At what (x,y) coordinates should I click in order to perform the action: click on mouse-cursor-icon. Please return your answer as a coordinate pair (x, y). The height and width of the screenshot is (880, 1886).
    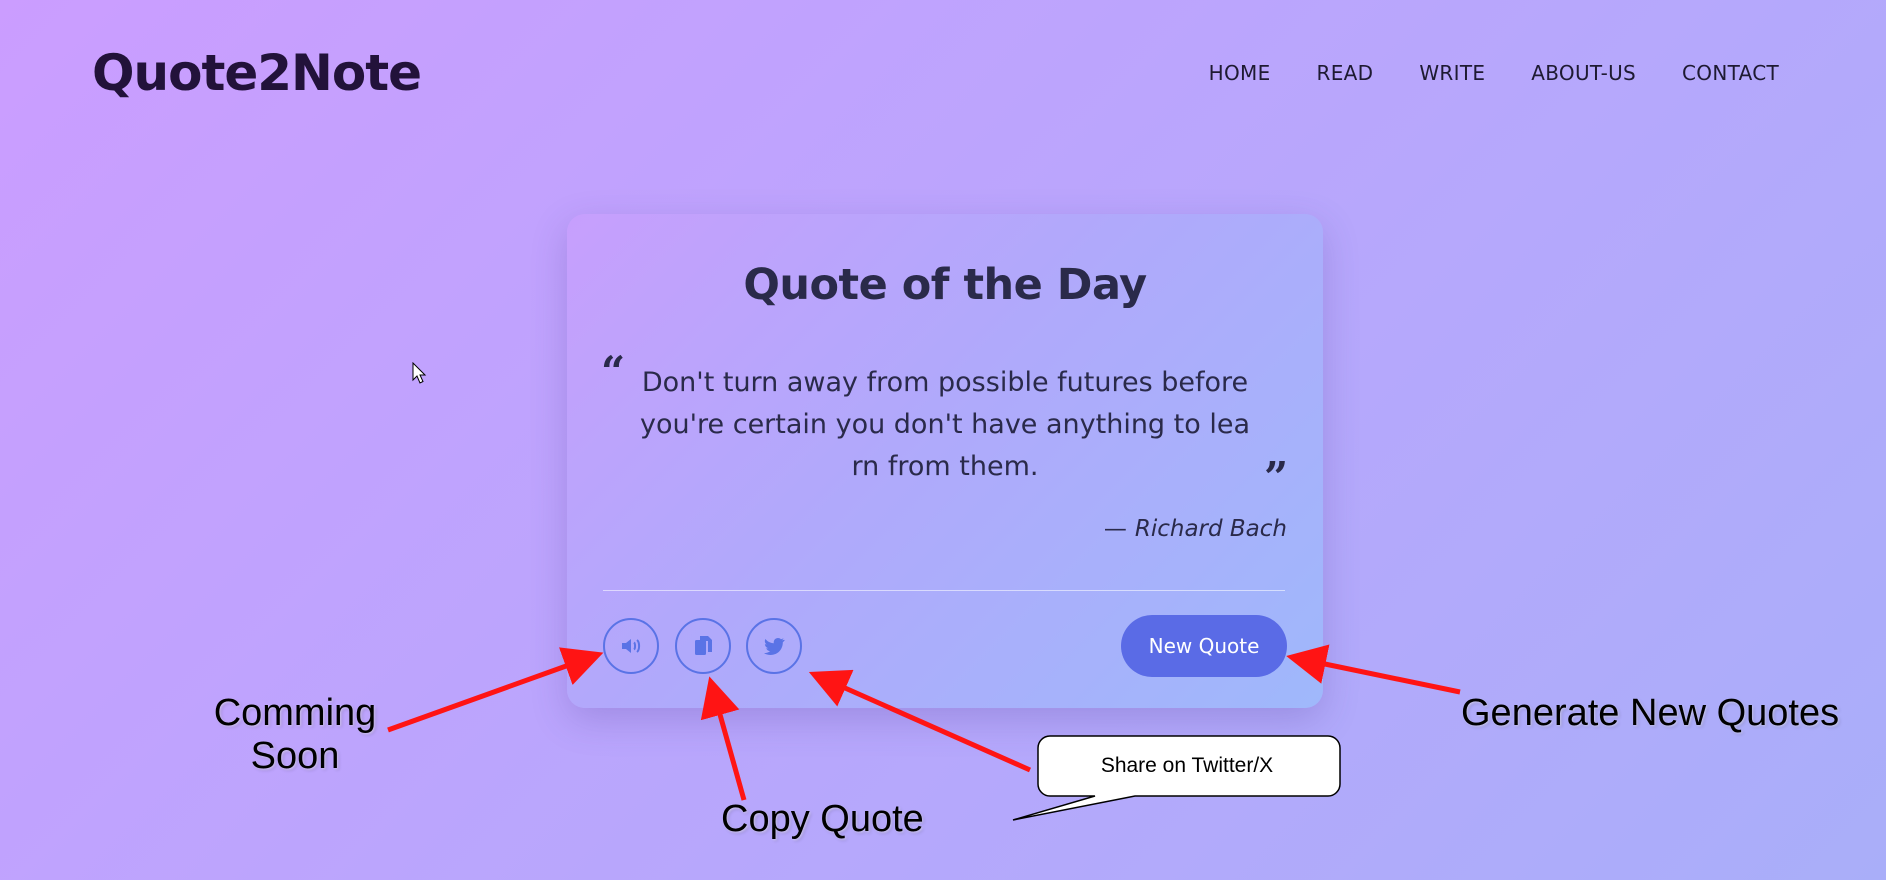
    Looking at the image, I should click on (419, 373).